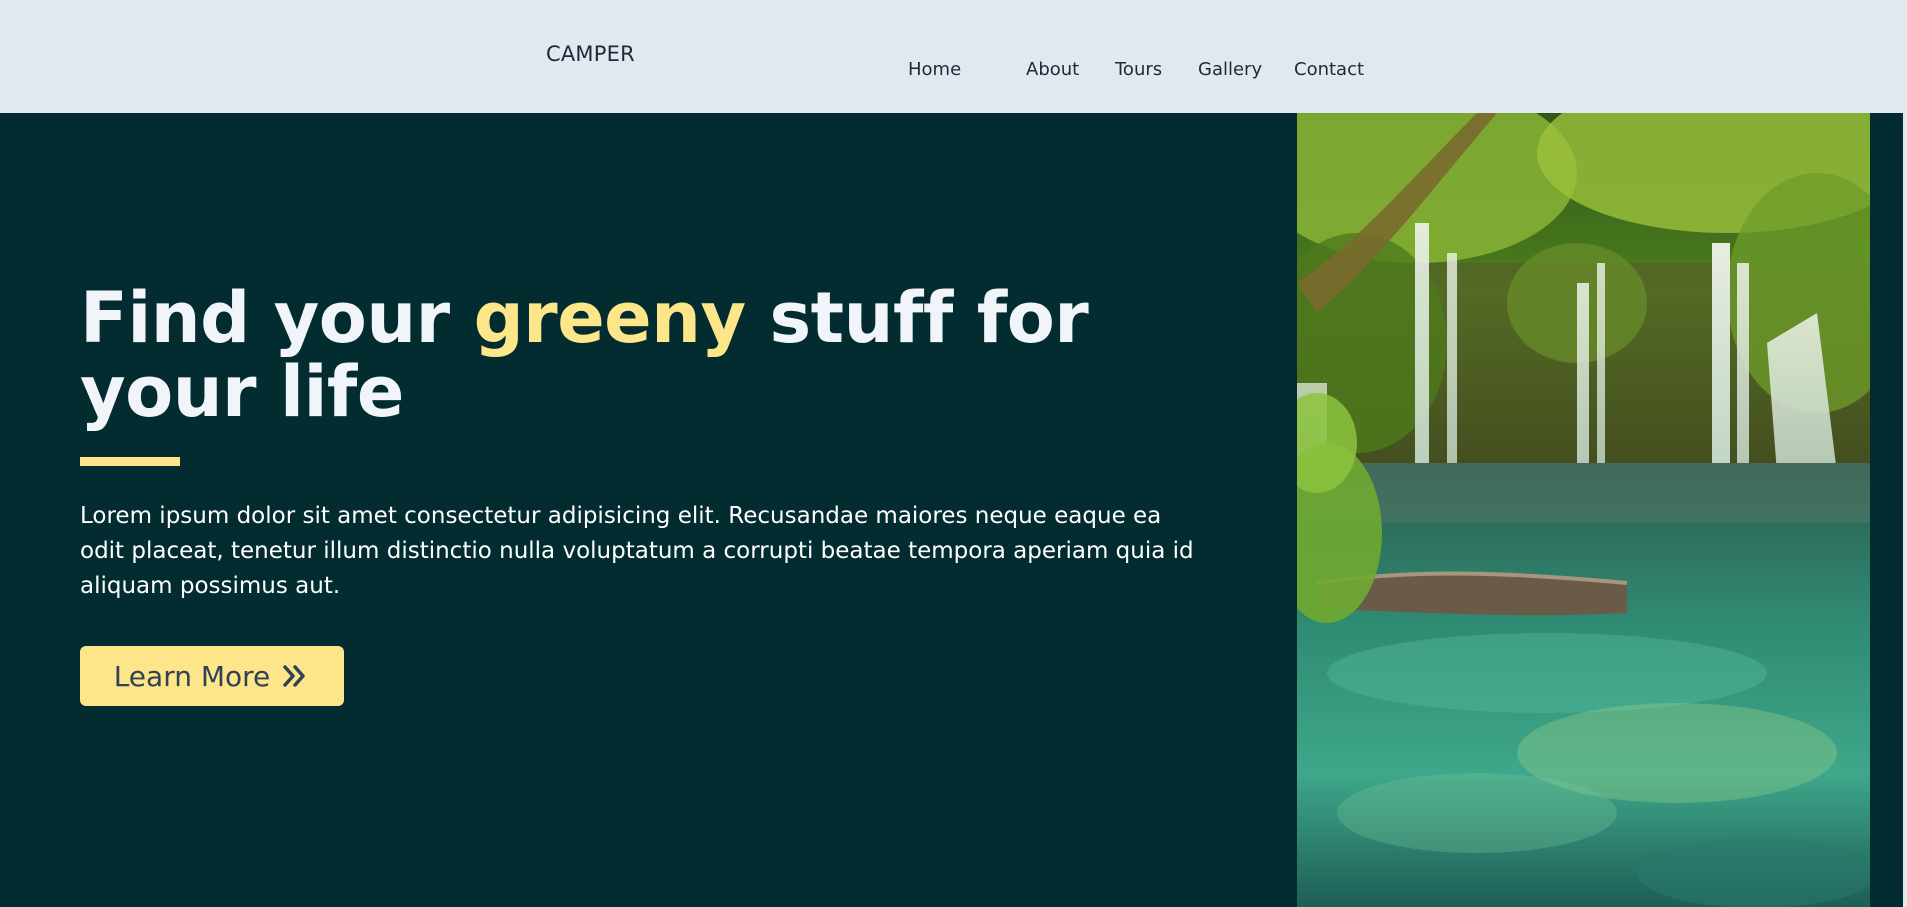 This screenshot has height=907, width=1907. I want to click on nav-links: Home About Tours Gallery Contact, so click(951, 74).